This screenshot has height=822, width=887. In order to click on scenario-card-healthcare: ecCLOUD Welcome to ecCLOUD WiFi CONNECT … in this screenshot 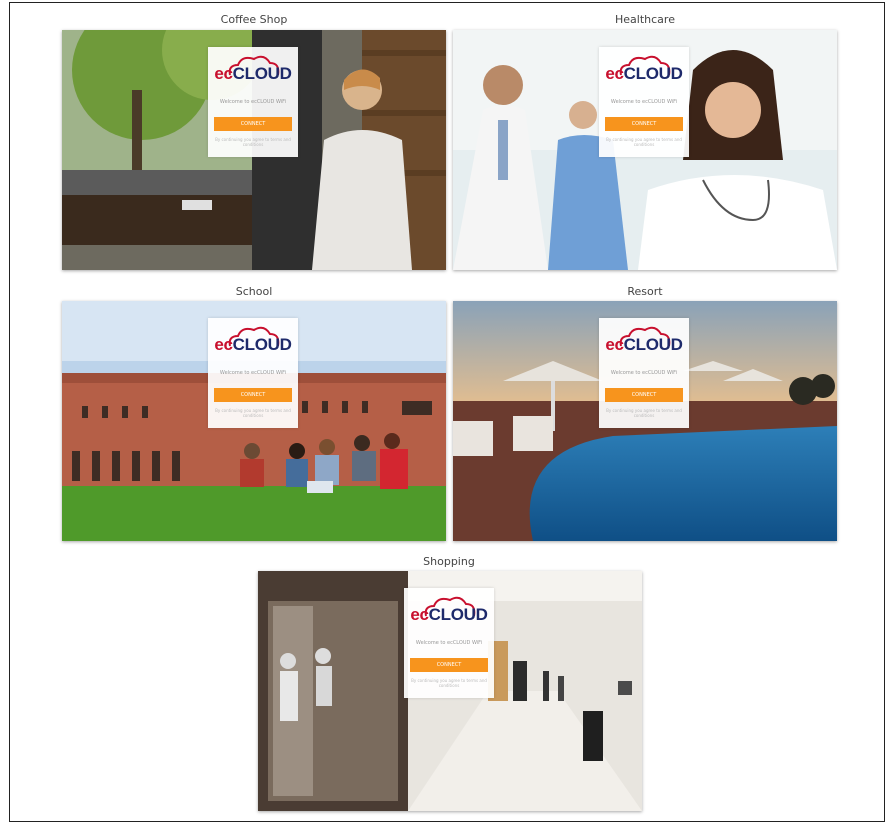, I will do `click(645, 150)`.